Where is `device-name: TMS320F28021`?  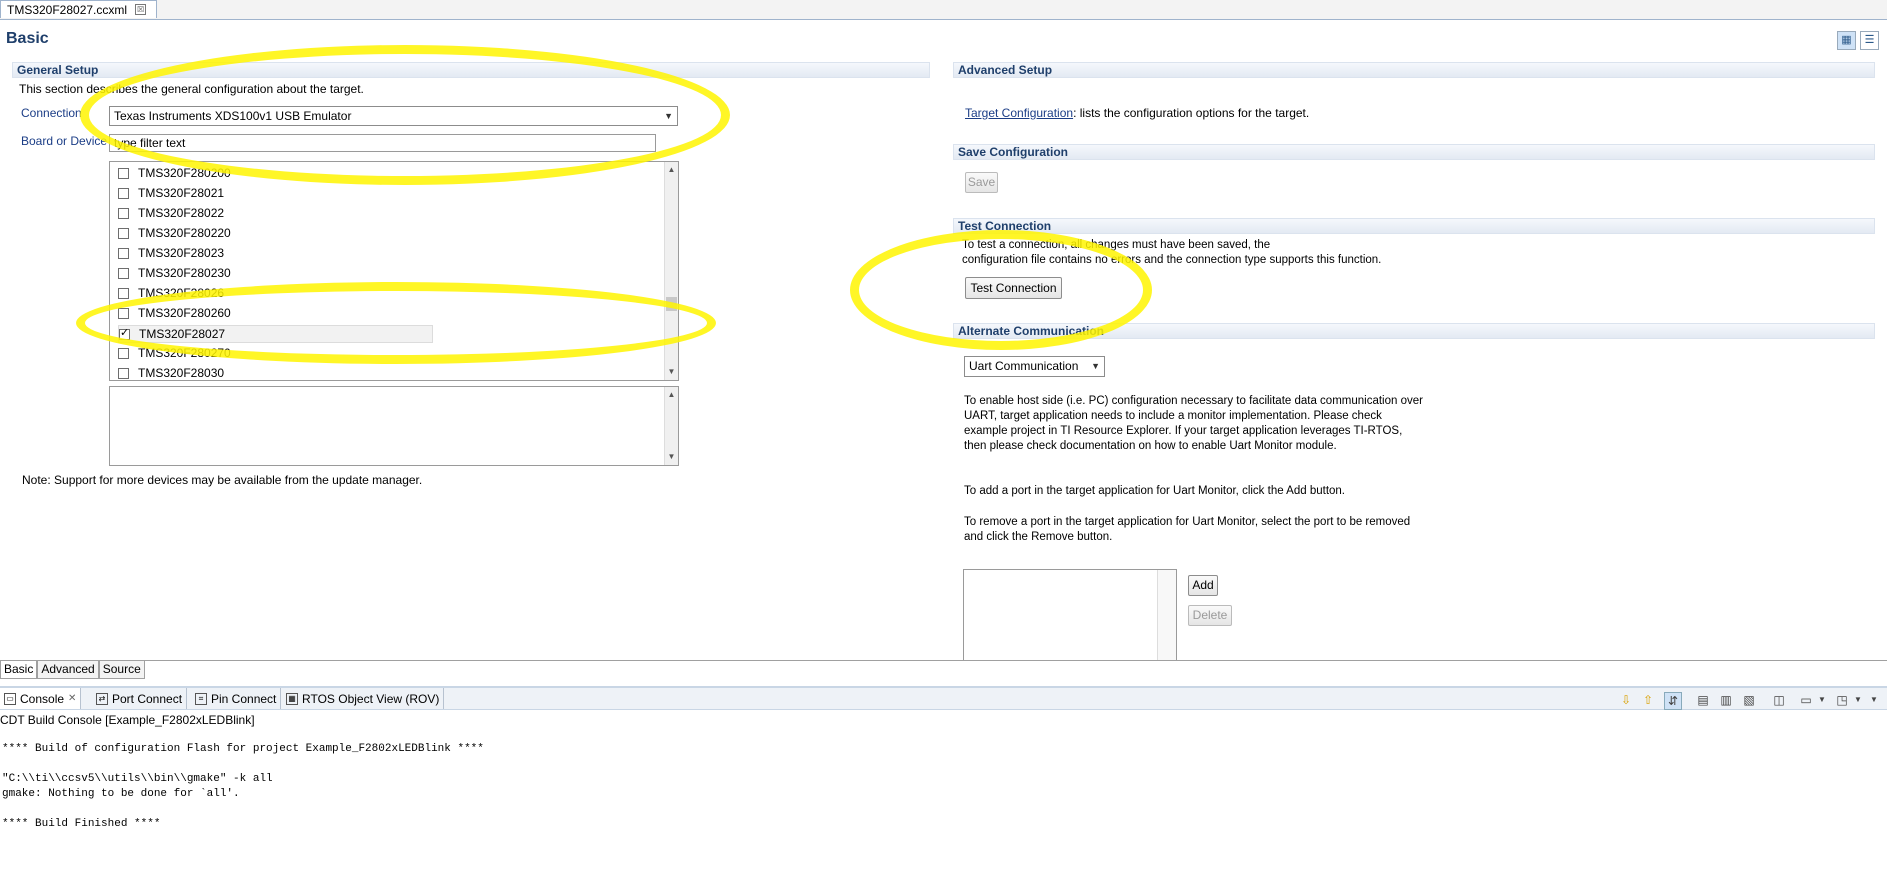 device-name: TMS320F28021 is located at coordinates (181, 193).